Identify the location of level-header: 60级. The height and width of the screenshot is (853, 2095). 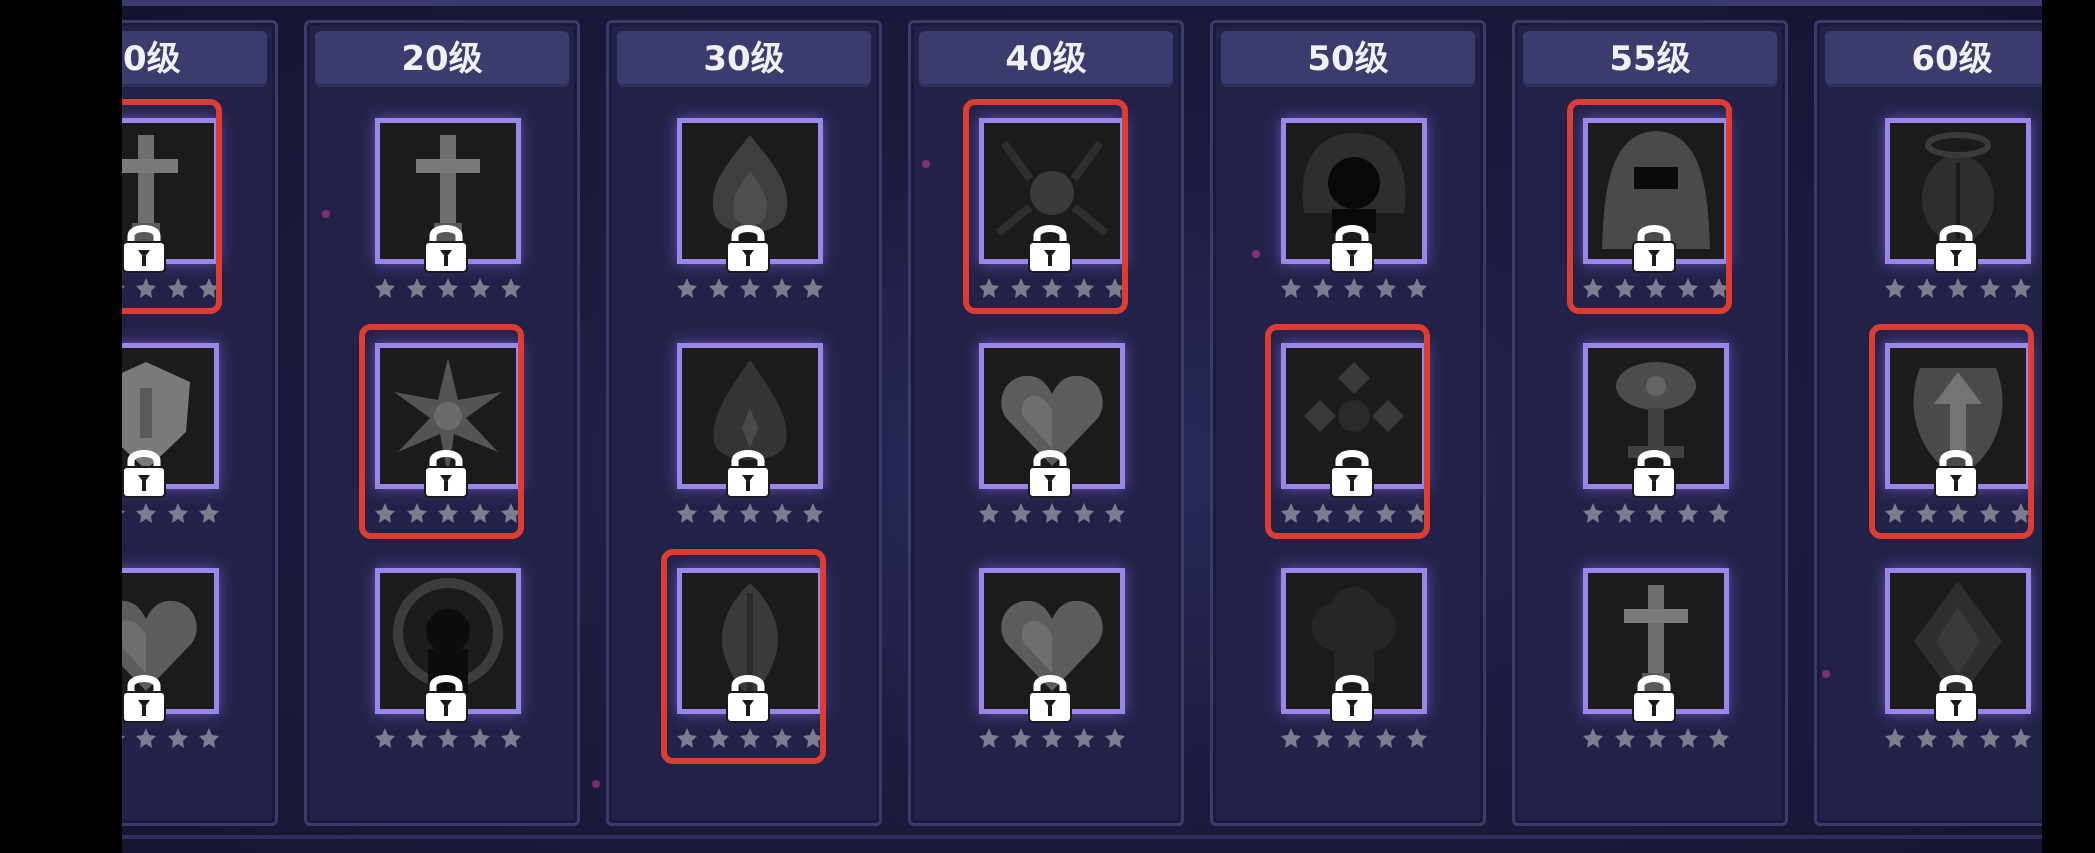
(1933, 59).